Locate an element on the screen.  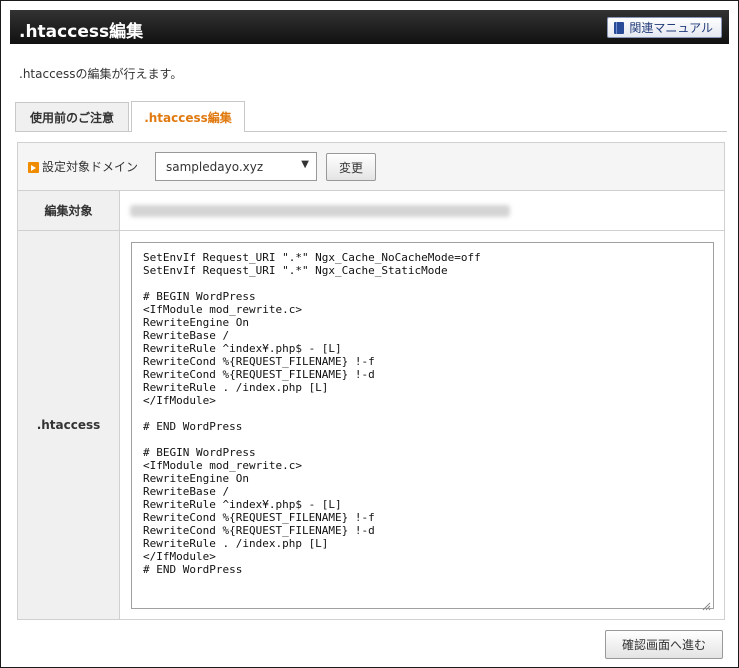
related-manual-label: 関連マニュアル is located at coordinates (671, 28).